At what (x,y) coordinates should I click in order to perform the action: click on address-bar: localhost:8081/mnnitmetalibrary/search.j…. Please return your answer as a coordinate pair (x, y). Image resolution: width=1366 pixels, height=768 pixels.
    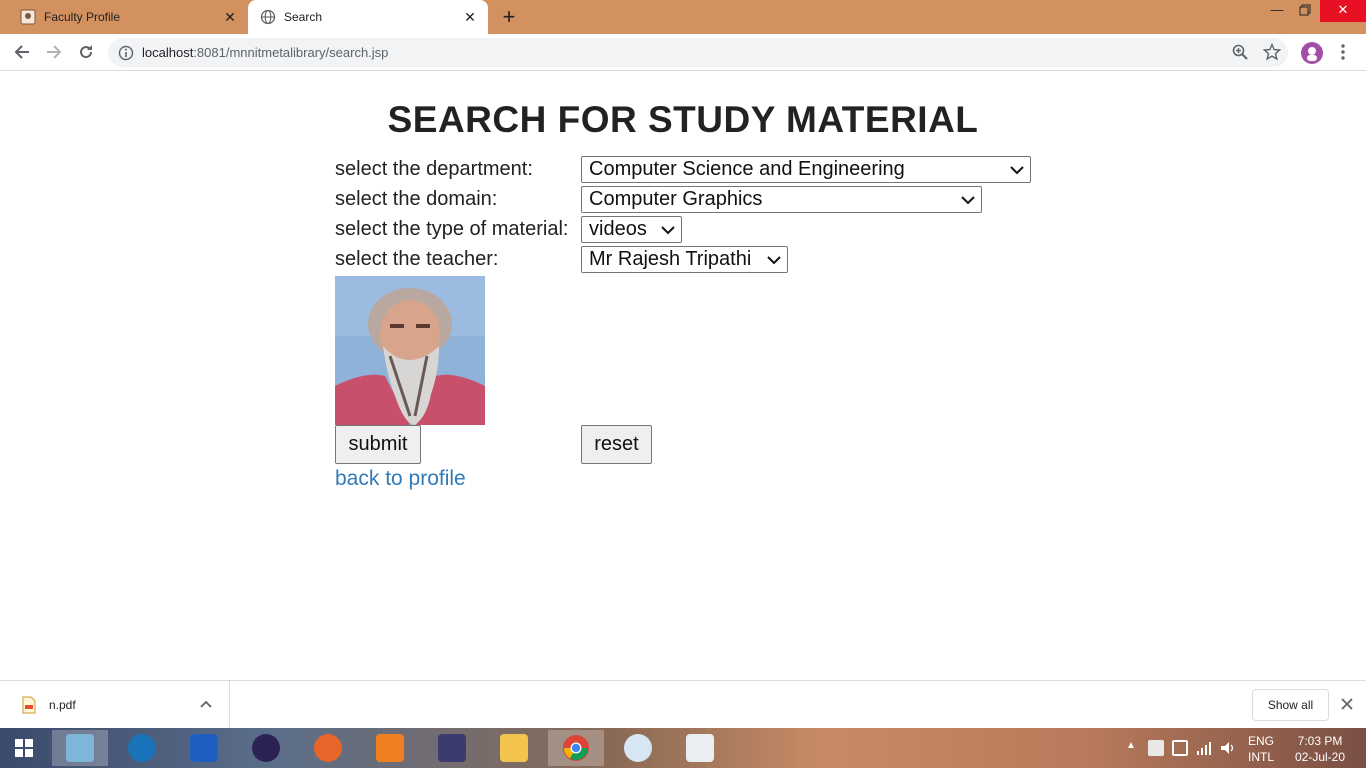
    Looking at the image, I should click on (698, 52).